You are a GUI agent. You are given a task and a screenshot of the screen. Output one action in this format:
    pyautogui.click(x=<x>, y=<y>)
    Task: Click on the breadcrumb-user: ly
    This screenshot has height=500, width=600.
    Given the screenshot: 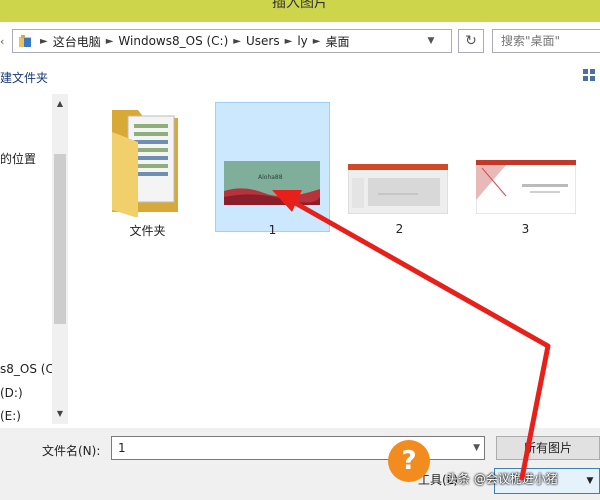 What is the action you would take?
    pyautogui.click(x=302, y=41)
    